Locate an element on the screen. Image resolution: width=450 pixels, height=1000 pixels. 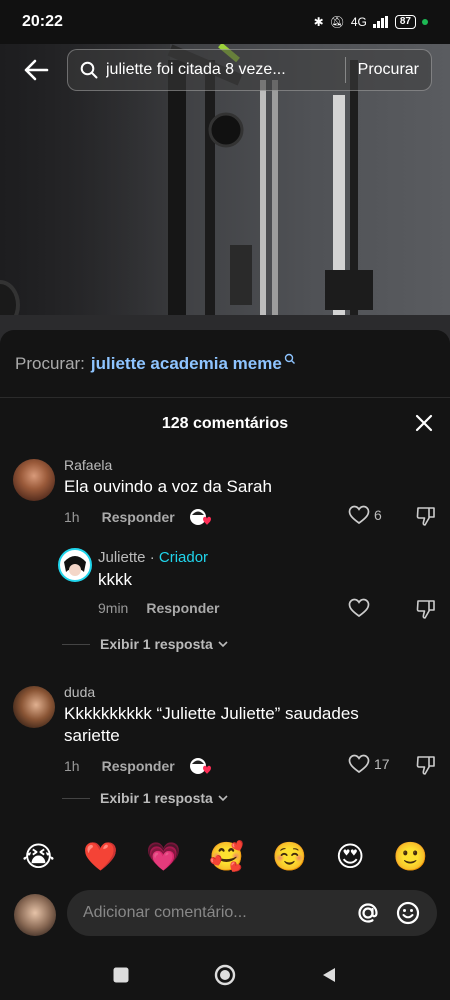
mention-icon is located at coordinates (368, 913).